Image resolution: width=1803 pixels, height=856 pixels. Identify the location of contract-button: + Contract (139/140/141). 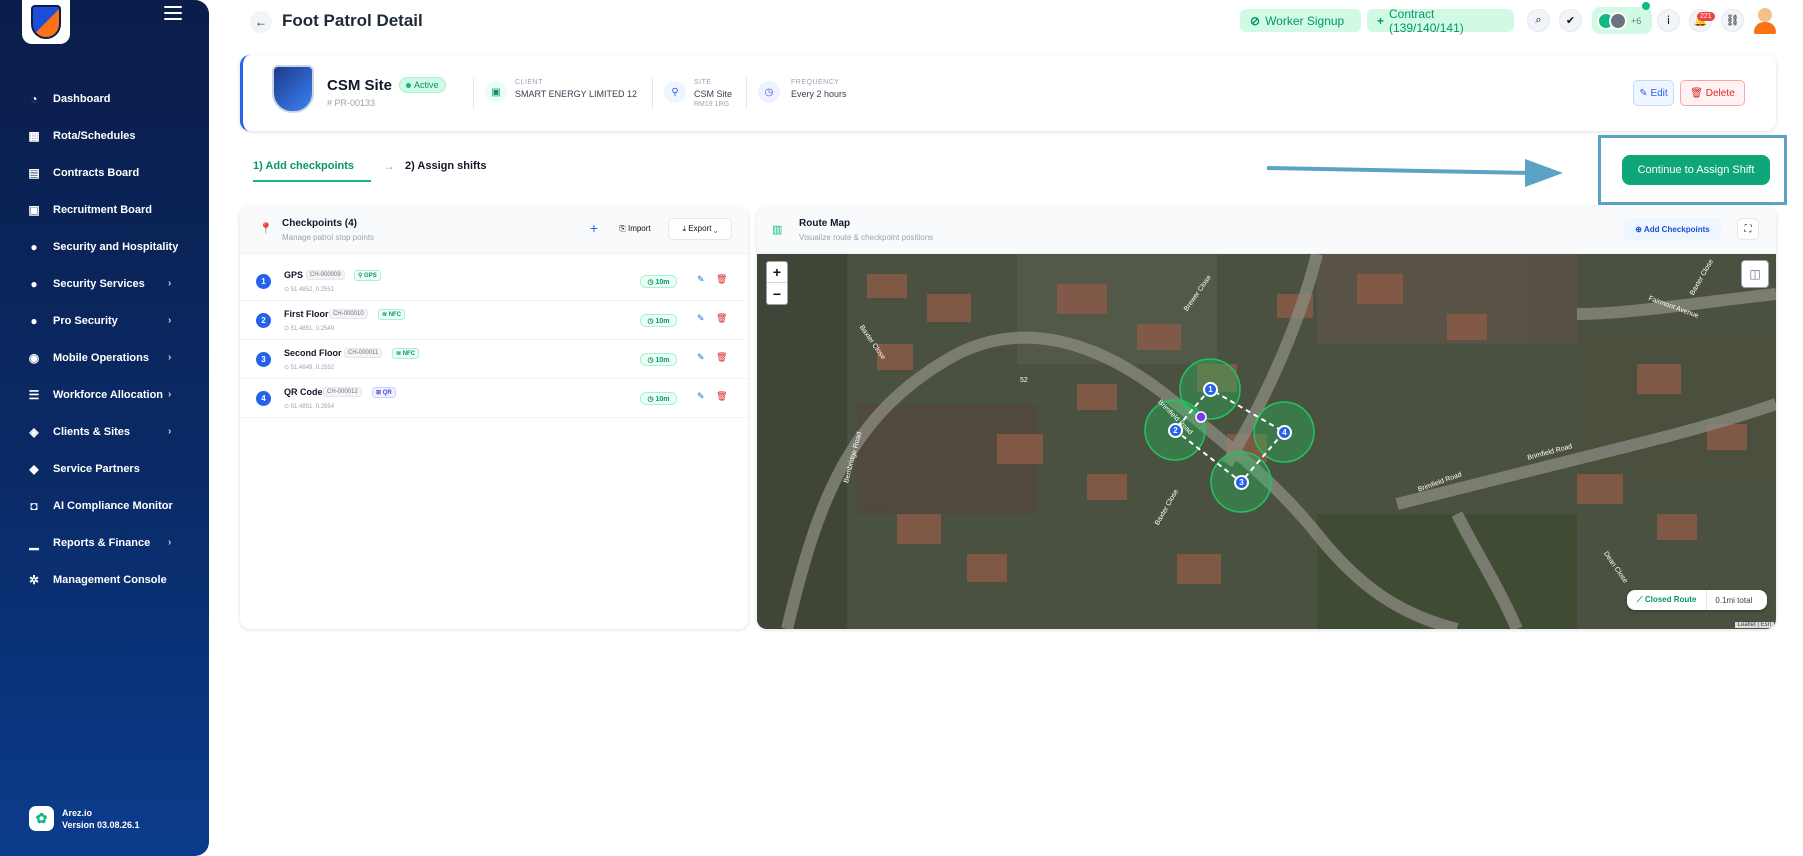
(1440, 20).